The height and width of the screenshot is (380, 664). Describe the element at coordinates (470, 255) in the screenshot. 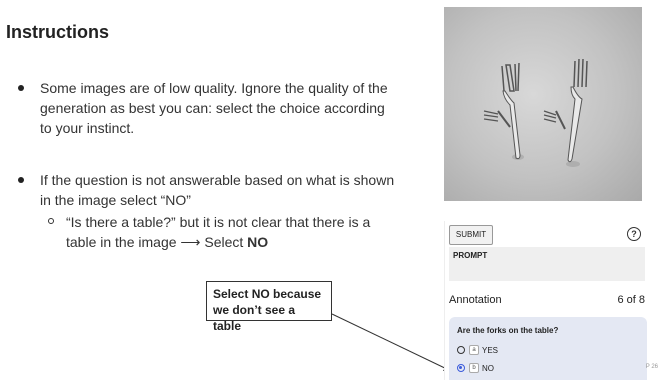

I see `prompt-label: PROMPT` at that location.